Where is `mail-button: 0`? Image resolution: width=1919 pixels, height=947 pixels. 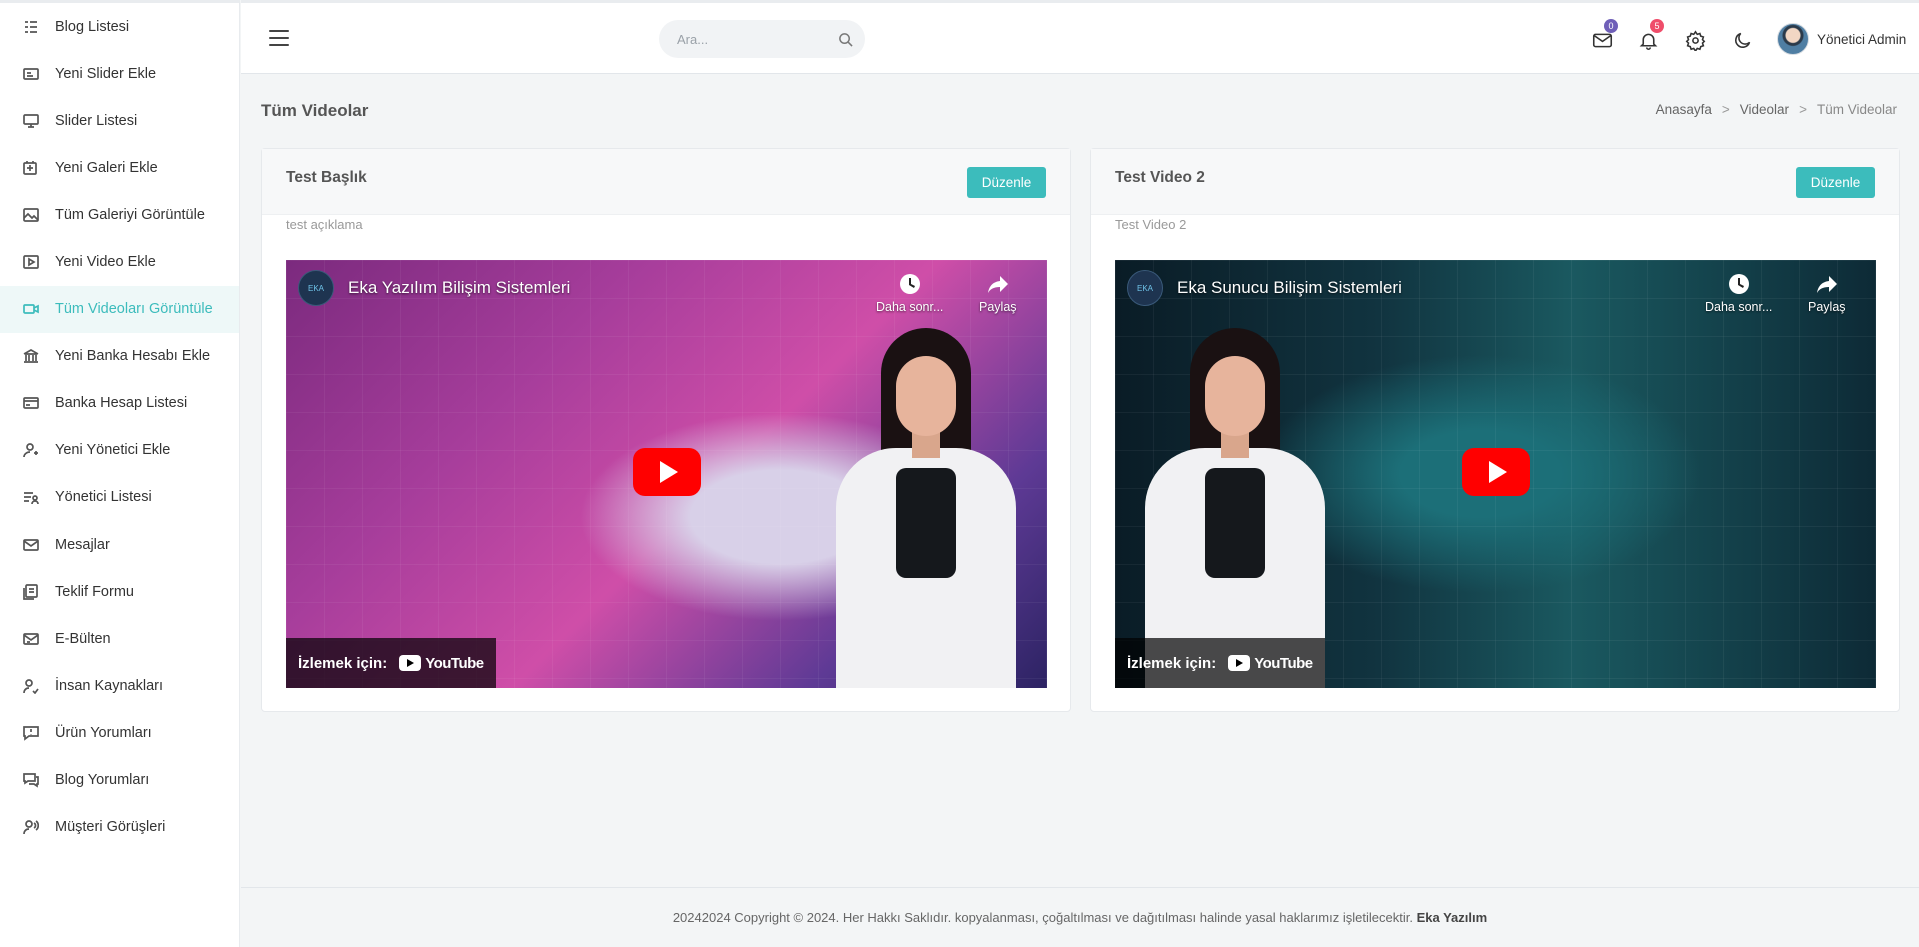
mail-button: 0 is located at coordinates (1604, 35).